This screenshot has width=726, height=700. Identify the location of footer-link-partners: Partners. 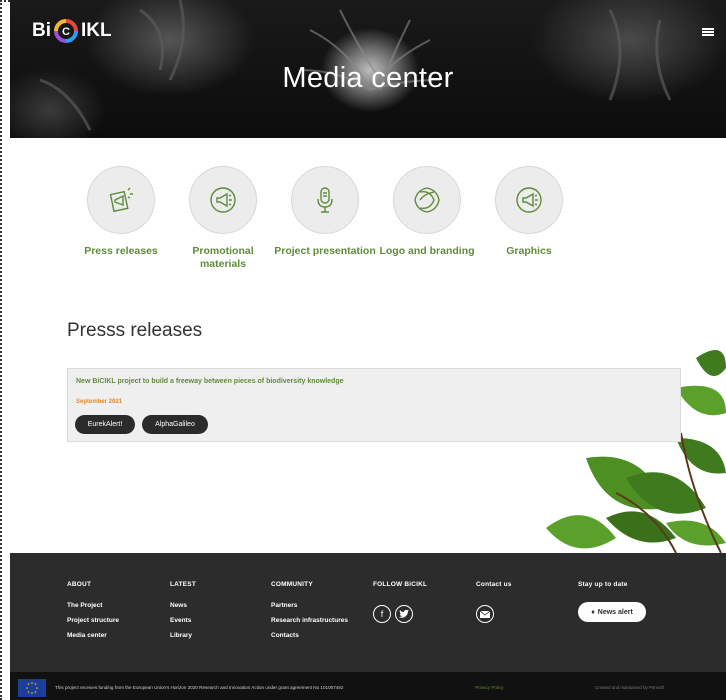
(309, 605).